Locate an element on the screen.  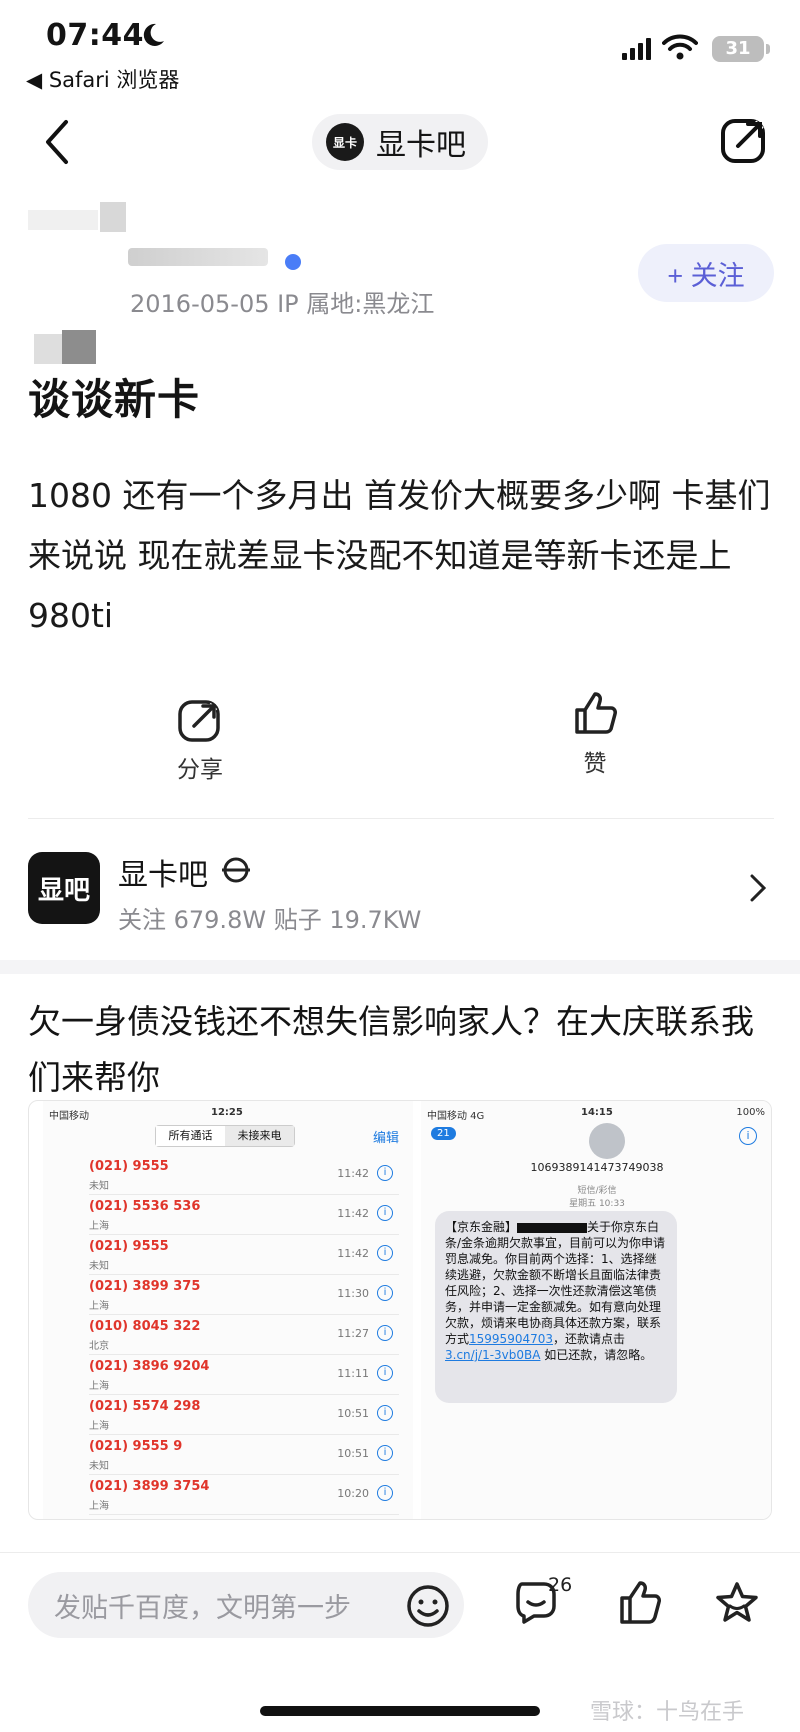
call-log-row: (021) 5574 298 上海 10:51 i is located at coordinates (244, 1415).